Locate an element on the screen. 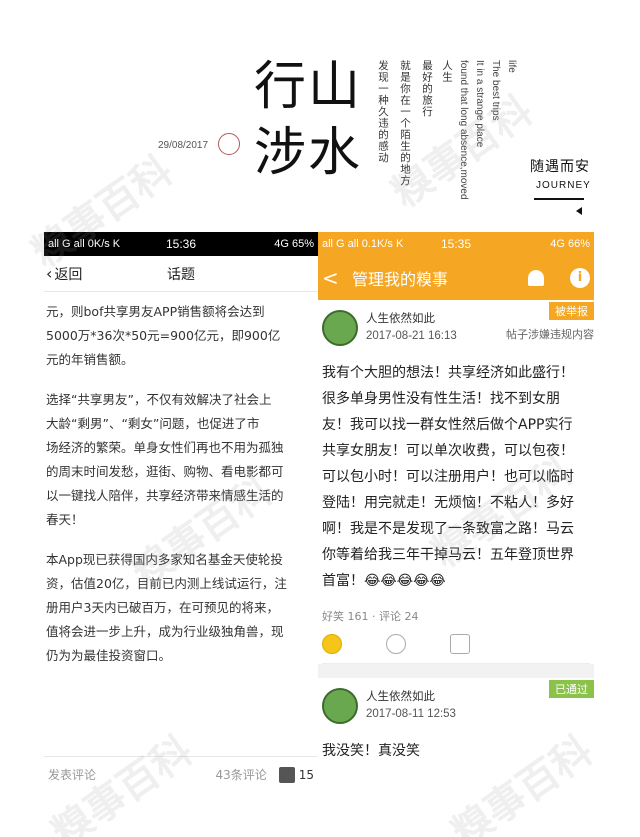 This screenshot has height=837, width=640. comment-input: 发表评论 is located at coordinates (131, 774).